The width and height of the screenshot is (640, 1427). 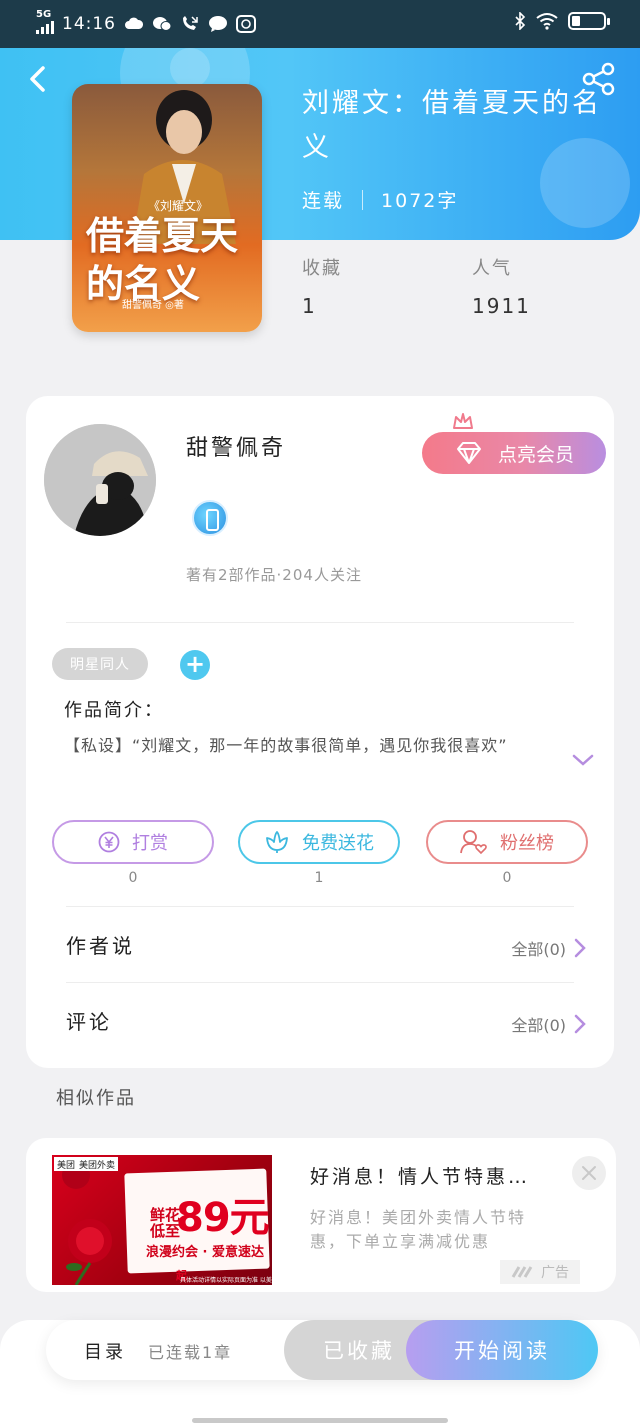 I want to click on message-icon, so click(x=218, y=23).